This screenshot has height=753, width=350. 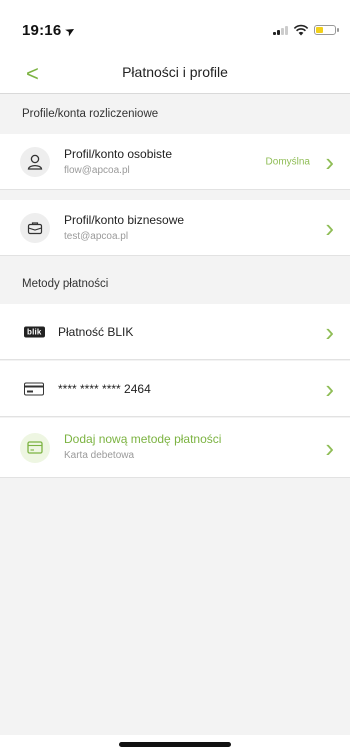 I want to click on wifi-icon, so click(x=301, y=30).